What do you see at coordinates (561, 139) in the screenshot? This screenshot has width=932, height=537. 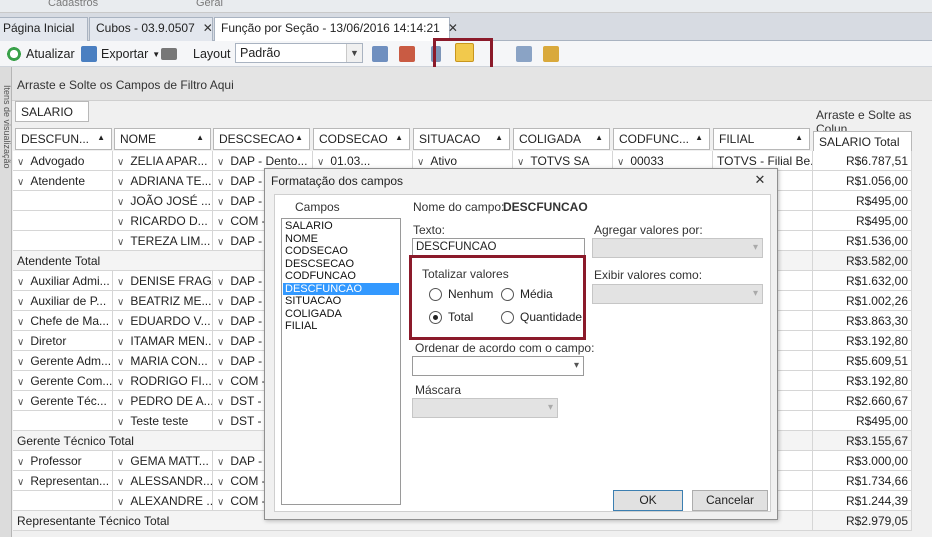 I see `header-coligada: COLIGADA ▲` at bounding box center [561, 139].